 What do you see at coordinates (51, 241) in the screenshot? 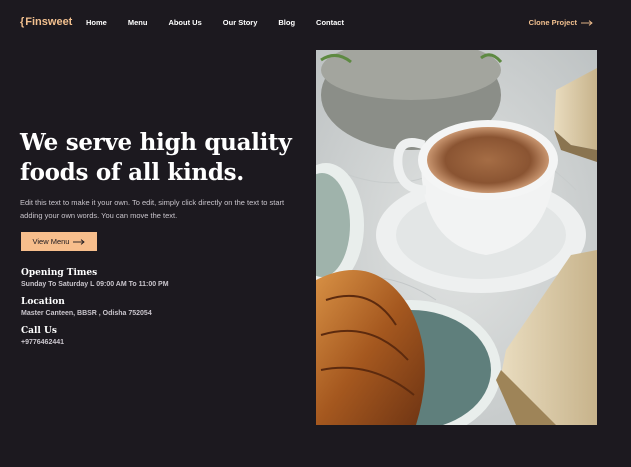
I see `view-menu-label: View Menu` at bounding box center [51, 241].